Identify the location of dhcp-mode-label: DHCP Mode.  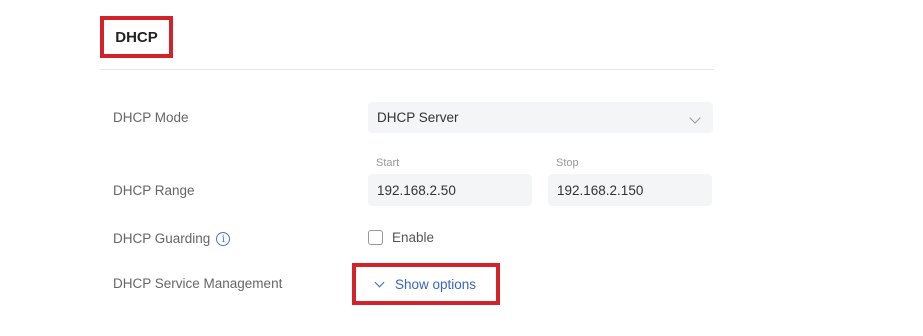
(151, 117).